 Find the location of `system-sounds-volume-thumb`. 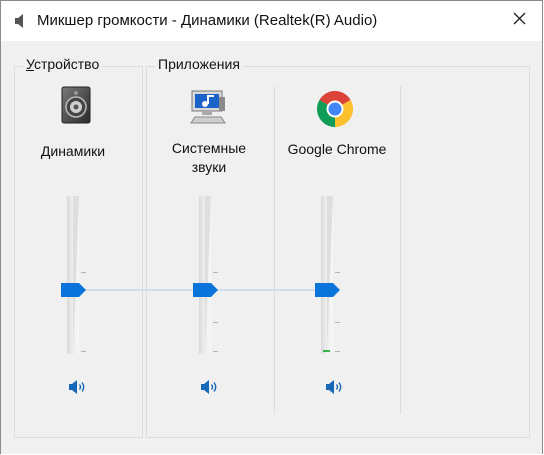

system-sounds-volume-thumb is located at coordinates (205, 290).